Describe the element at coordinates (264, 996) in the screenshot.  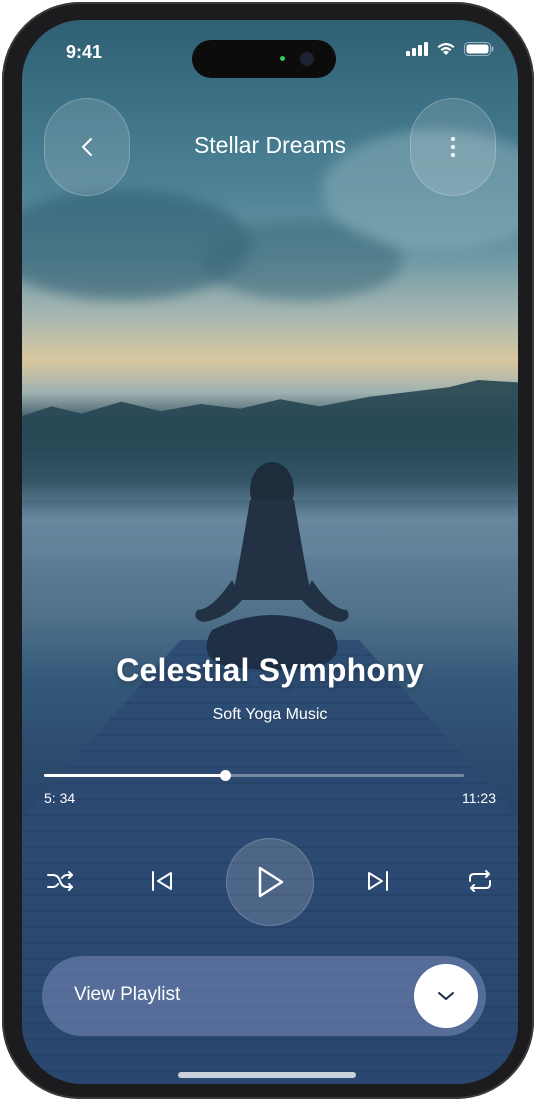
I see `view-playlist-bar: View Playlist` at that location.